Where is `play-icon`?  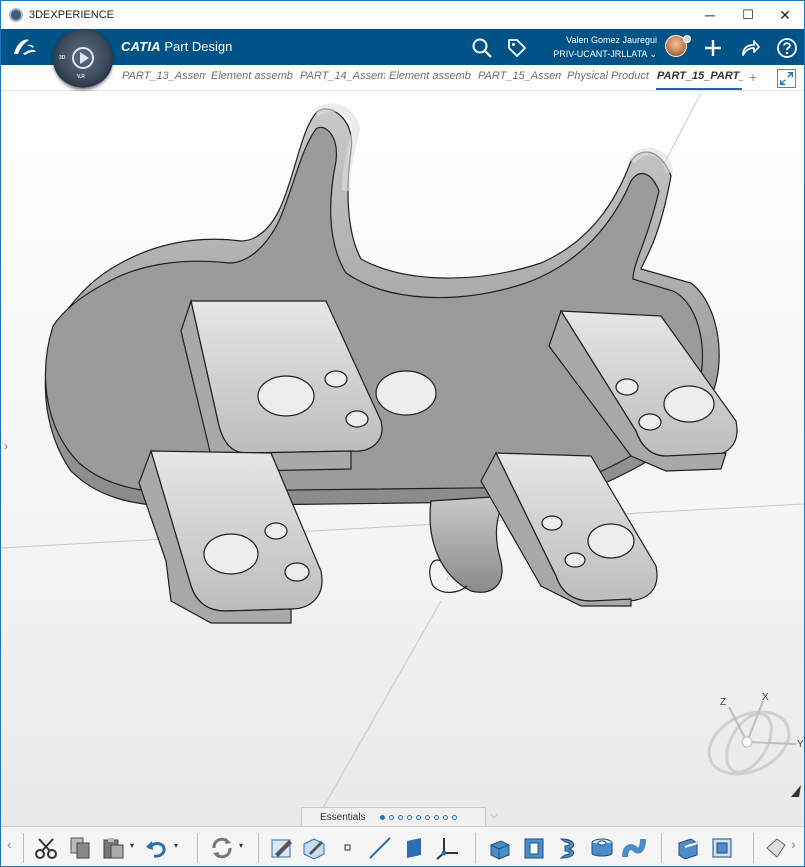 play-icon is located at coordinates (83, 58).